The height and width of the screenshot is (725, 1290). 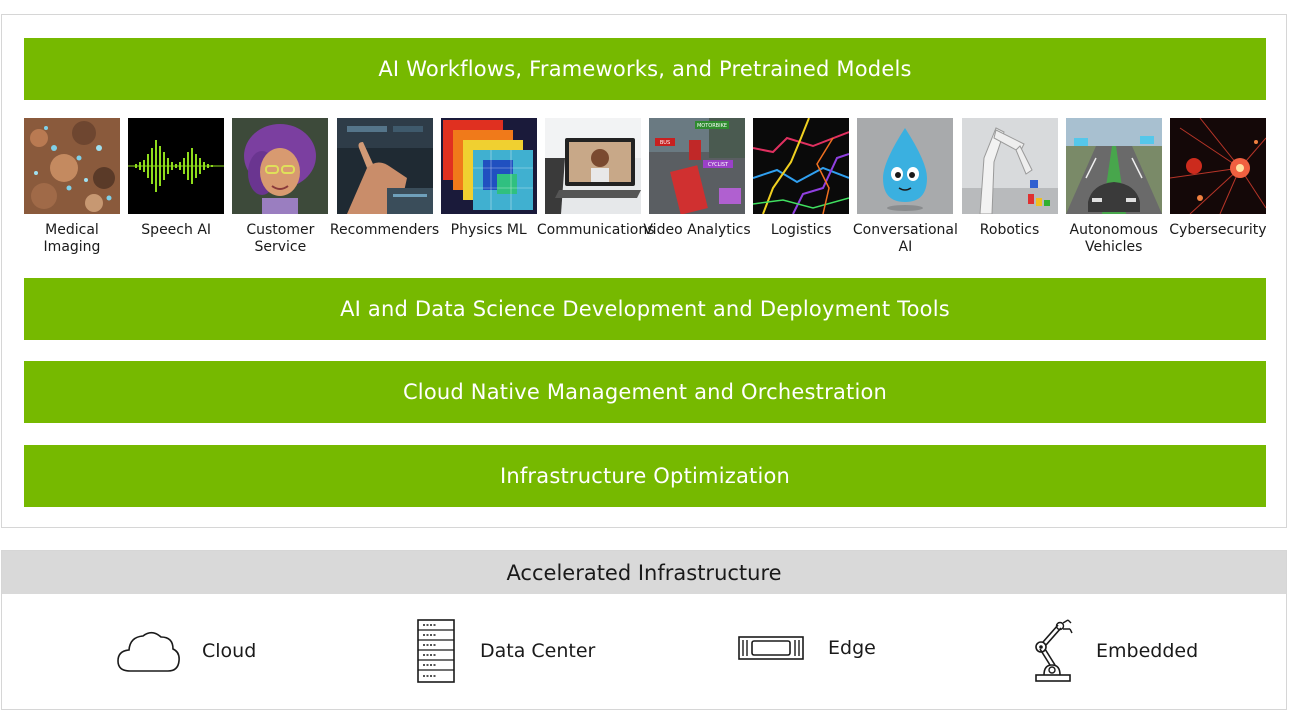 I want to click on use-case-communications: Communications, so click(x=596, y=187).